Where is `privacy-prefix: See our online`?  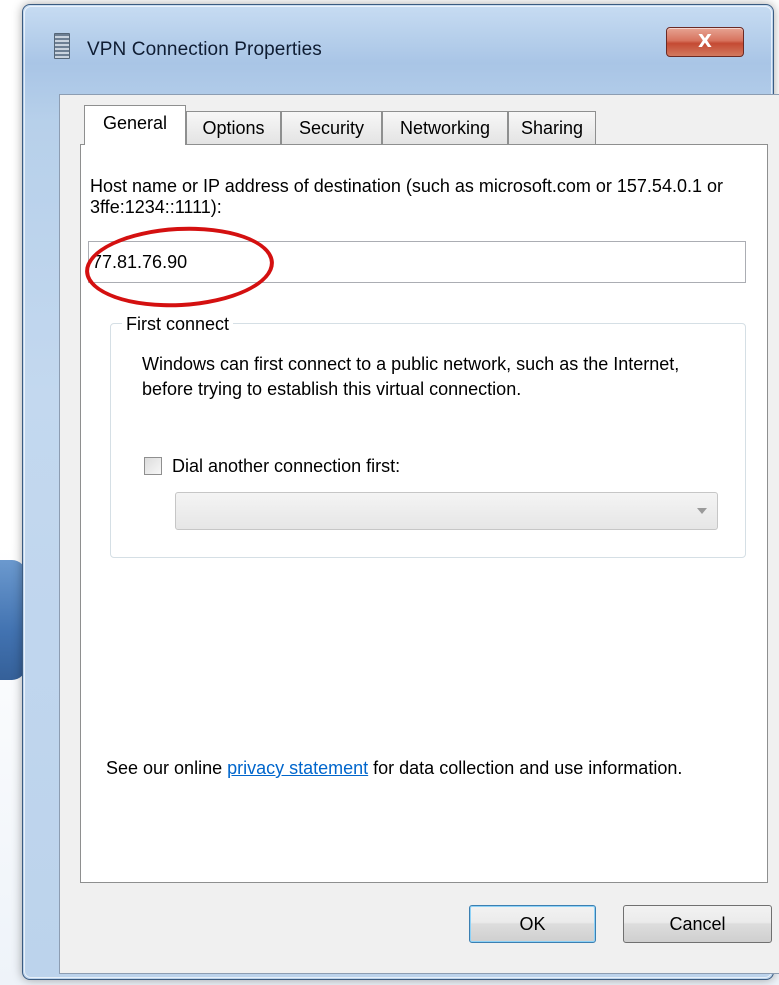 privacy-prefix: See our online is located at coordinates (167, 768).